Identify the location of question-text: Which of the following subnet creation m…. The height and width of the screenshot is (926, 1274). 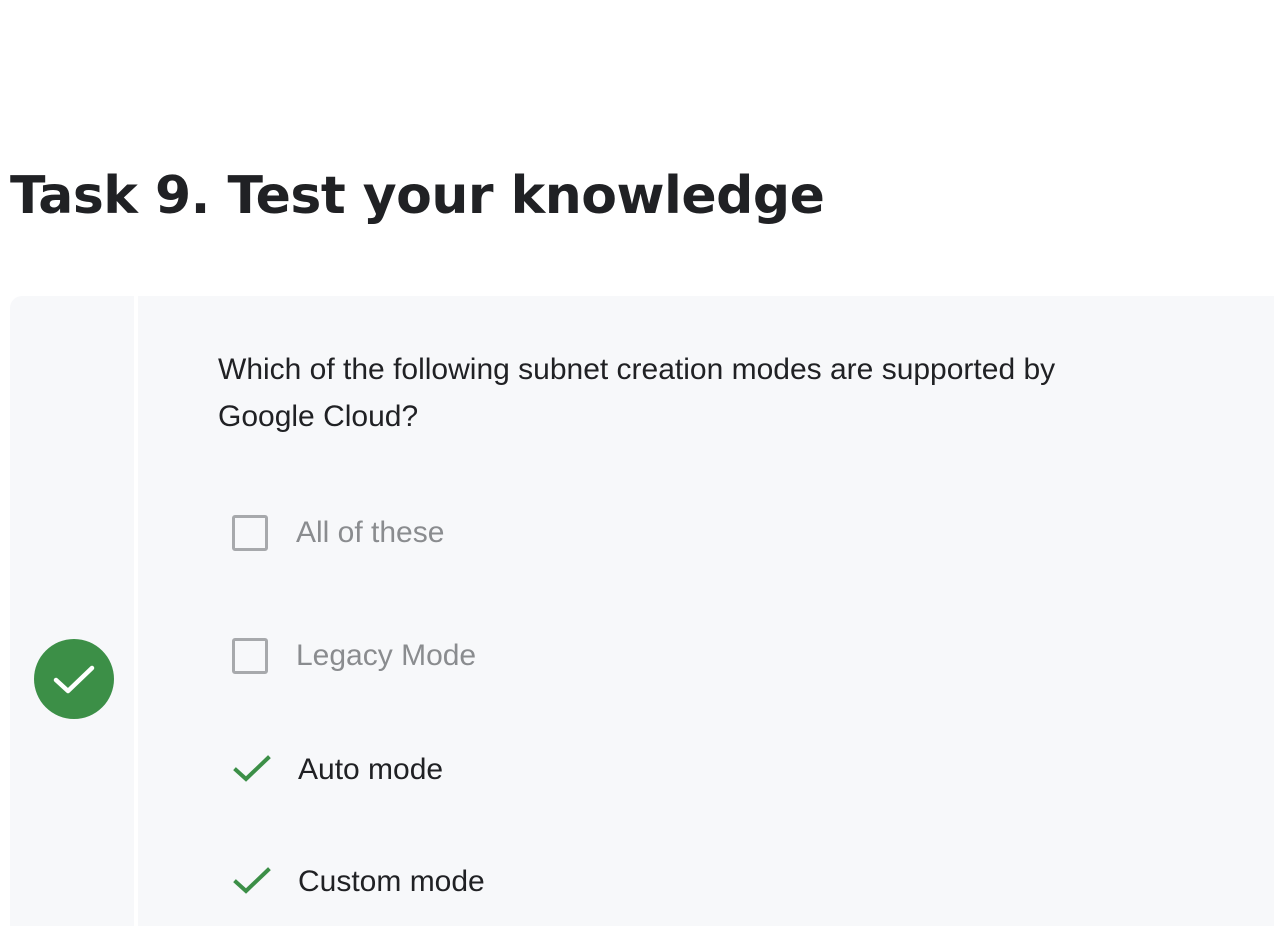
(637, 393).